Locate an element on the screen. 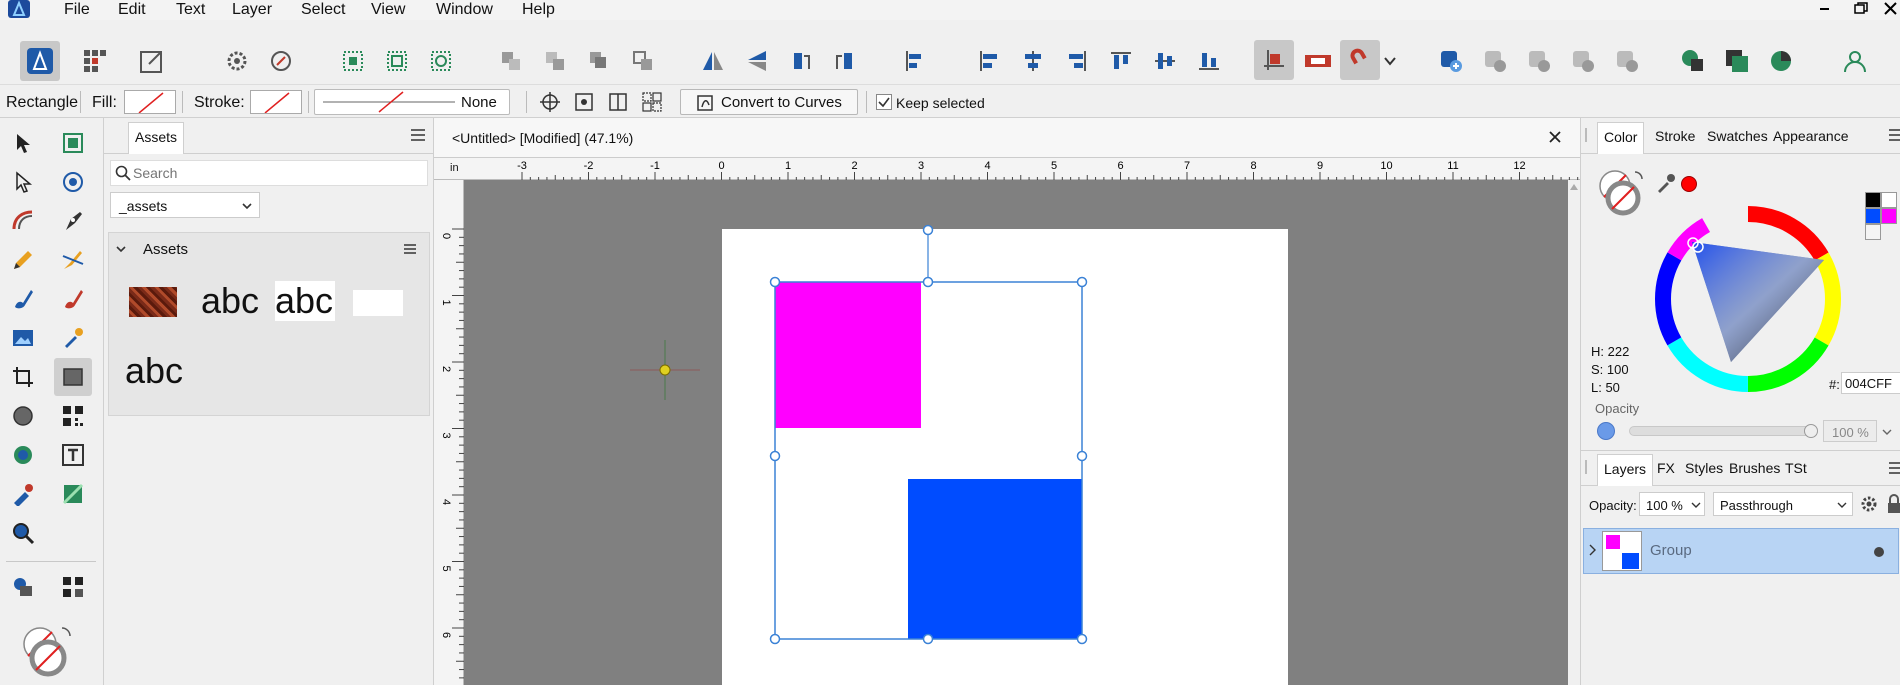 This screenshot has width=1900, height=685. corner-tool-icon is located at coordinates (73, 182).